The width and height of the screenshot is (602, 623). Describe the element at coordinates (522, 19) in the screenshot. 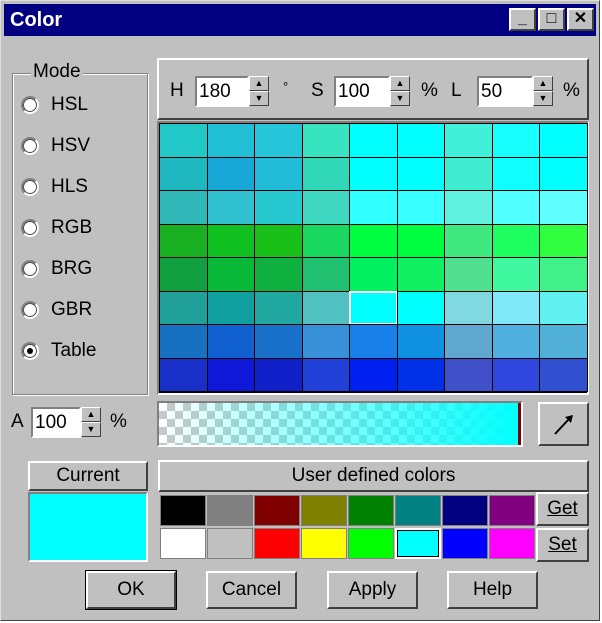

I see `minimize-button: _` at that location.